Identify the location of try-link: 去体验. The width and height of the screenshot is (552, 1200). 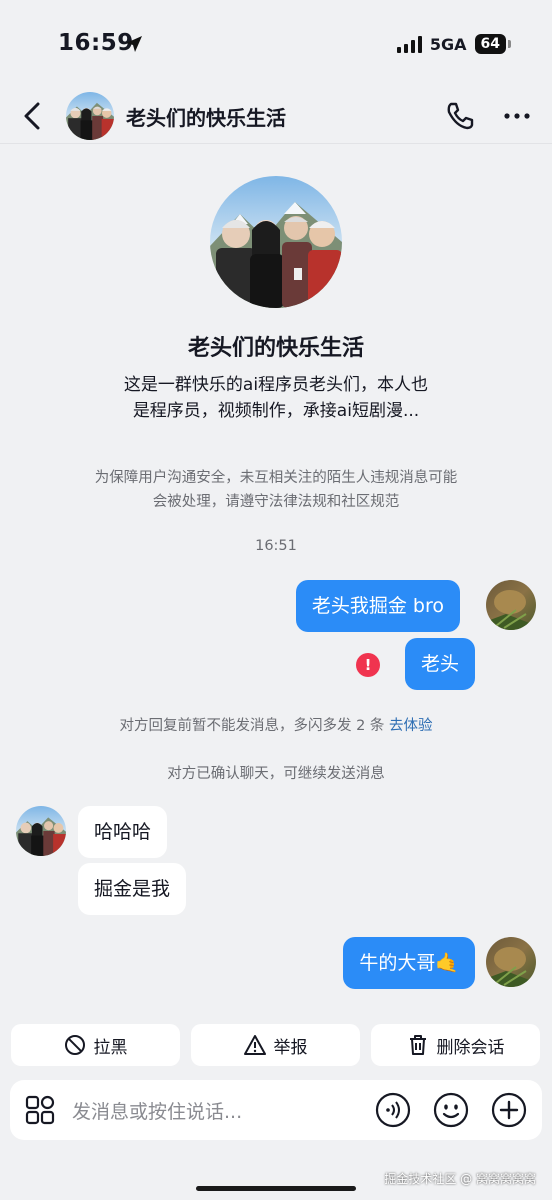
(411, 726).